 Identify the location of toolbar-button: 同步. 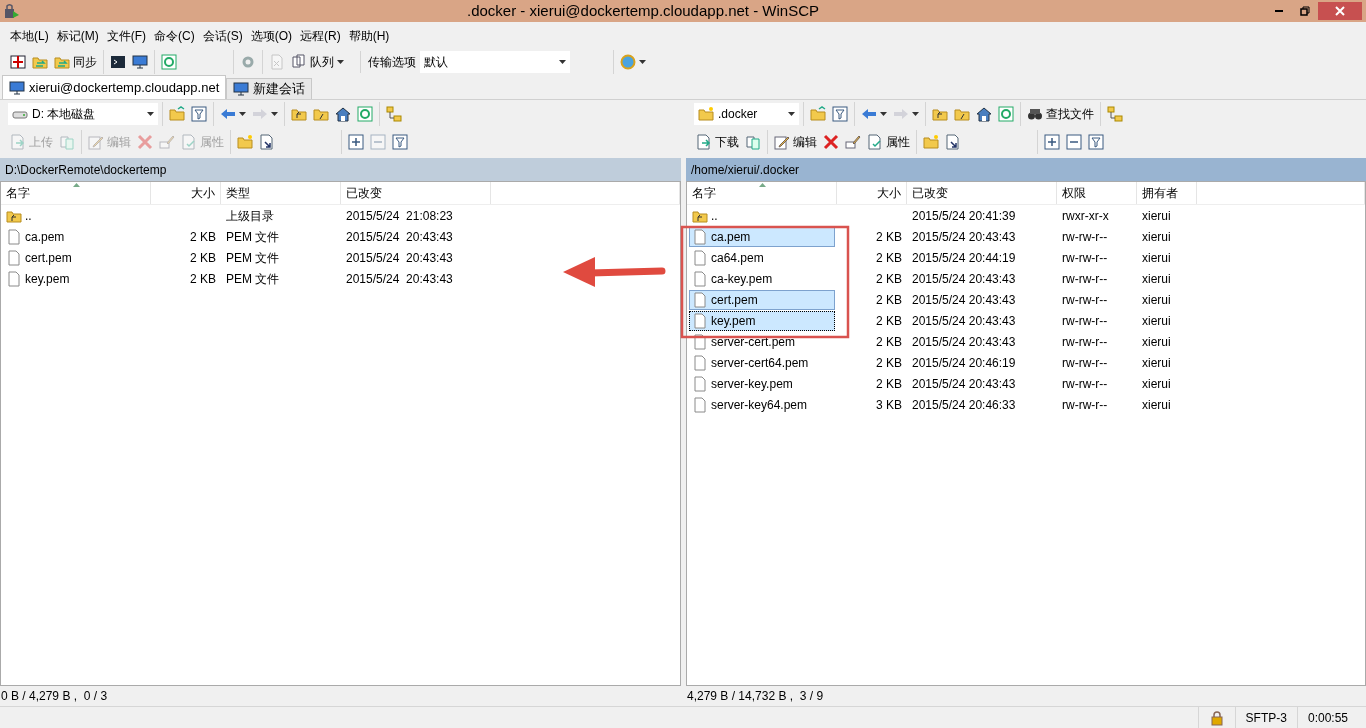
(75, 62).